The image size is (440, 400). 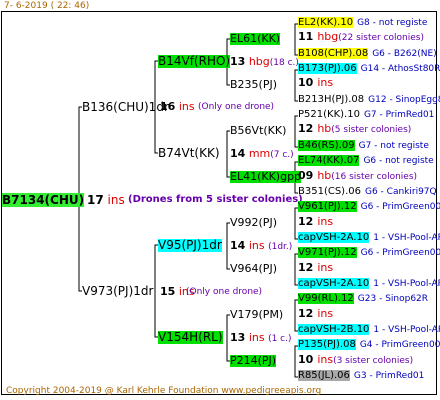 I want to click on grandparent2-note: (7 c.), so click(x=282, y=155).